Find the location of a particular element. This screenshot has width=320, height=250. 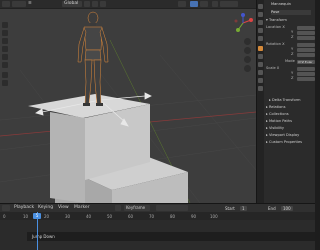

tick-label: 50 is located at coordinates (110, 216).